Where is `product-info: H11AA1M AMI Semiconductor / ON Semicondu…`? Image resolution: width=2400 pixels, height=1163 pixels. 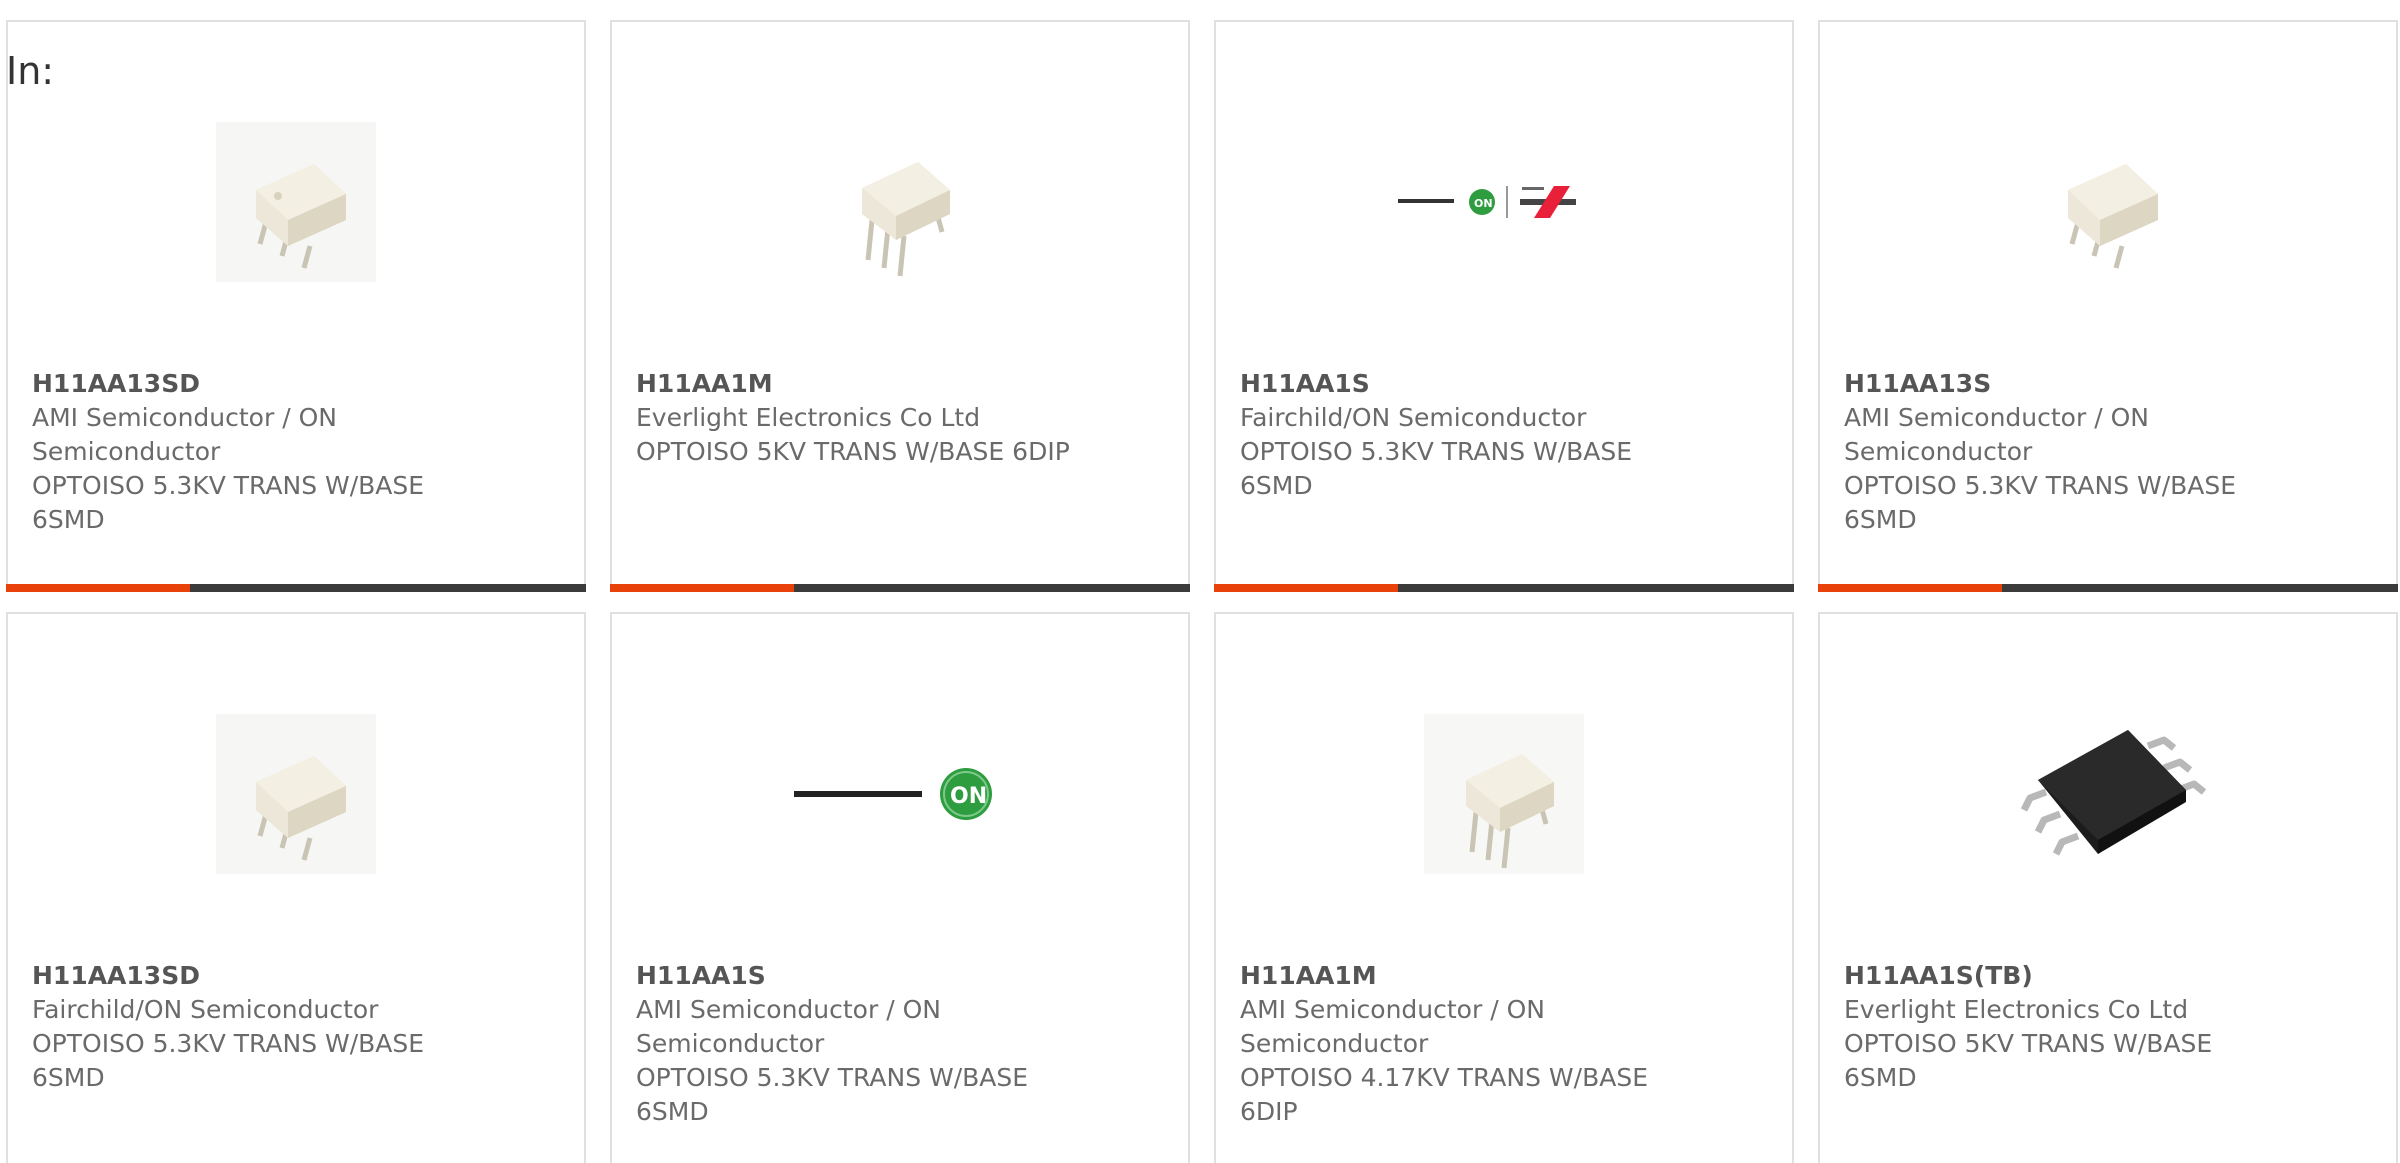 product-info: H11AA1M AMI Semiconductor / ON Semicondu… is located at coordinates (1460, 1044).